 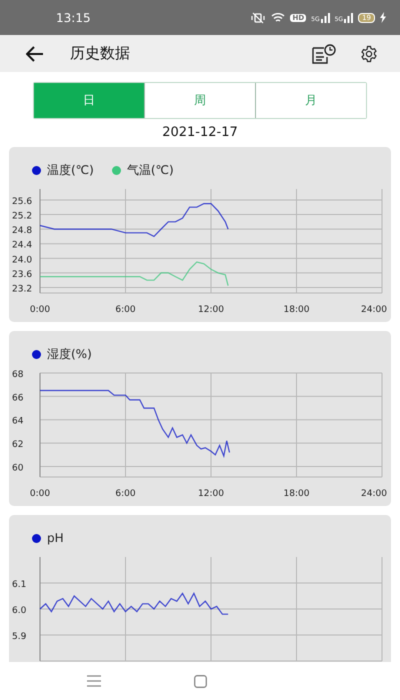 I want to click on charging-icon, so click(x=383, y=17).